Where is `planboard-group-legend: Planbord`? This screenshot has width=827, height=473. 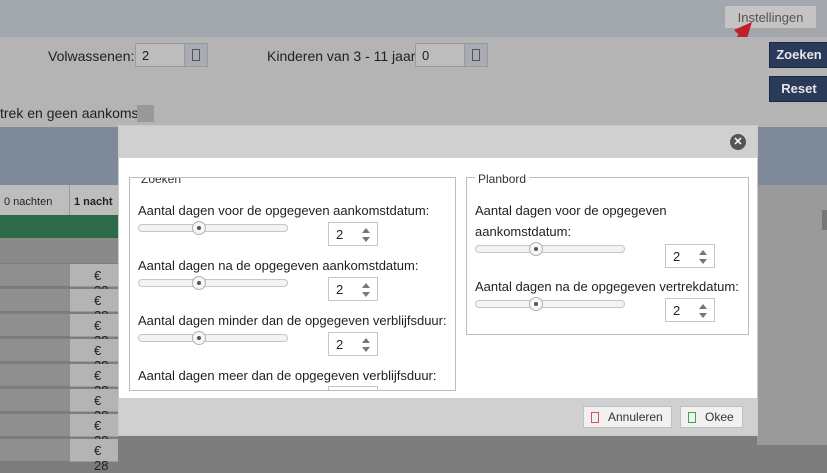 planboard-group-legend: Planbord is located at coordinates (502, 179).